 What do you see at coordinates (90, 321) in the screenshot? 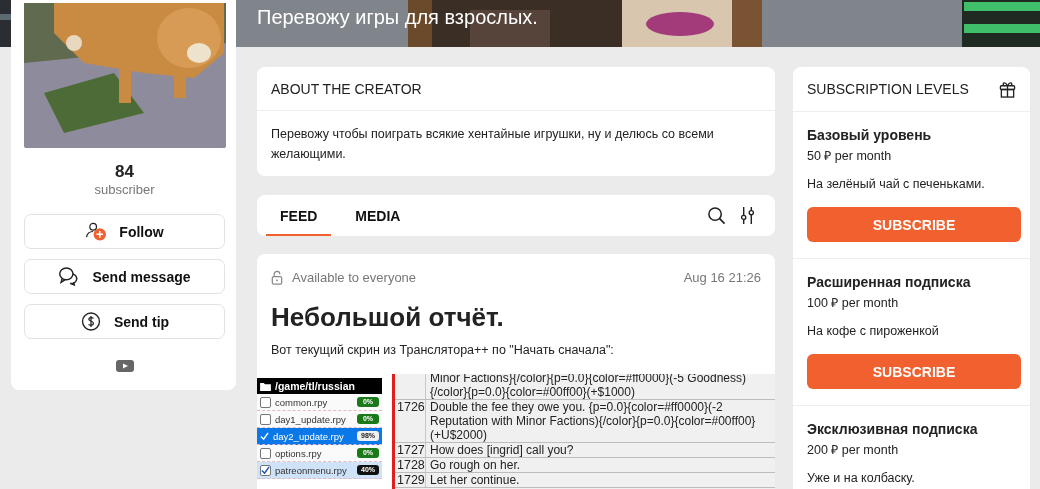
I see `dollar-coin-icon` at bounding box center [90, 321].